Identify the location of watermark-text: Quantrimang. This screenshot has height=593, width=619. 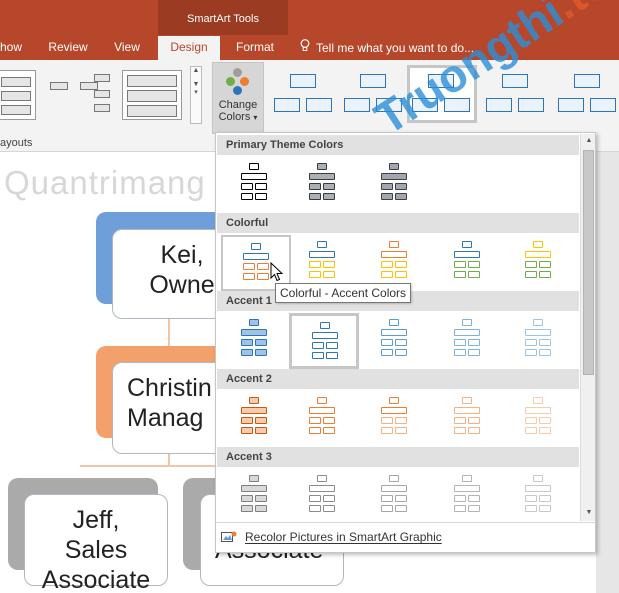
(105, 182).